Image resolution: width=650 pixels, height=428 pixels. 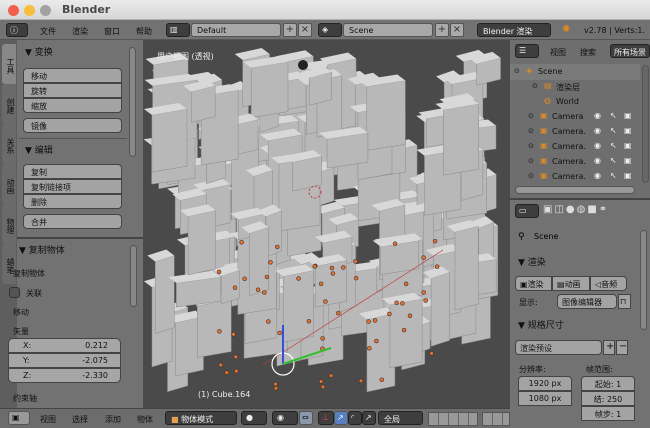 What do you see at coordinates (9, 144) in the screenshot?
I see `tab-2: 关系` at bounding box center [9, 144].